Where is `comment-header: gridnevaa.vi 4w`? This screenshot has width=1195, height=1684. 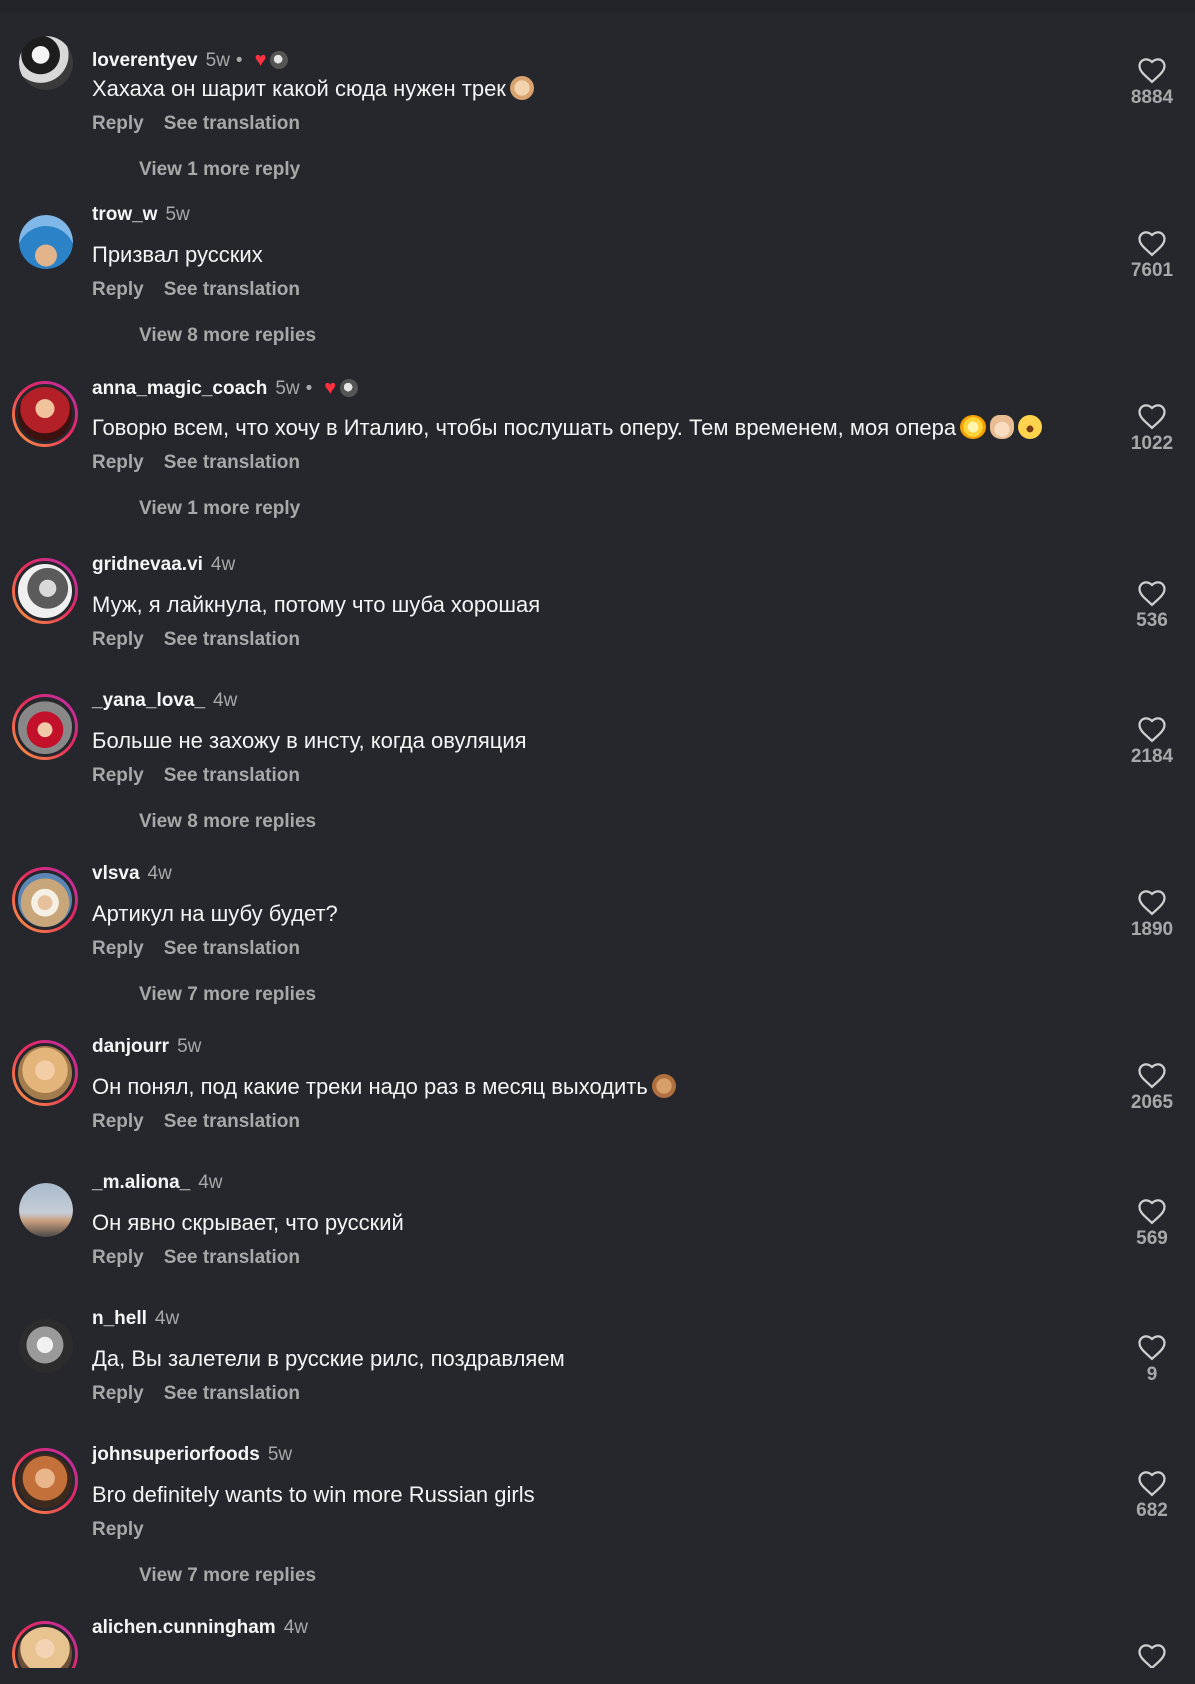
comment-header: gridnevaa.vi 4w is located at coordinates (163, 565).